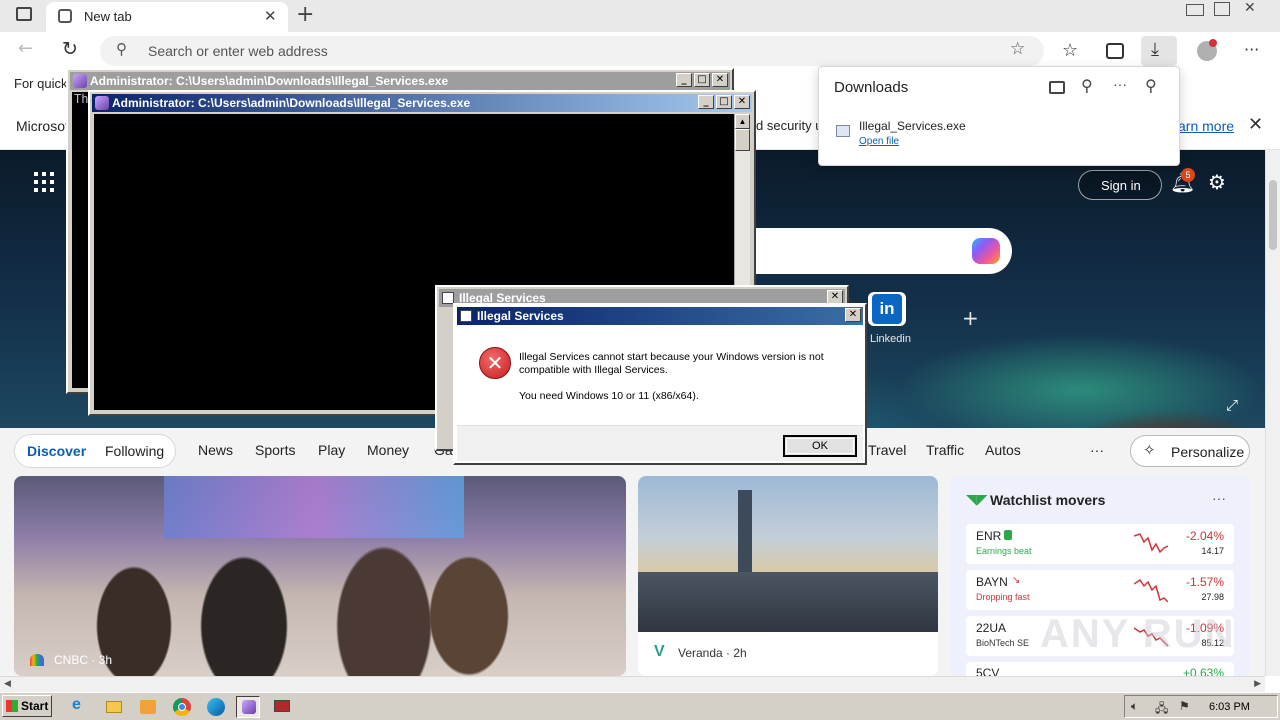  What do you see at coordinates (41, 83) in the screenshot?
I see `favorites-bar-text: For quick` at bounding box center [41, 83].